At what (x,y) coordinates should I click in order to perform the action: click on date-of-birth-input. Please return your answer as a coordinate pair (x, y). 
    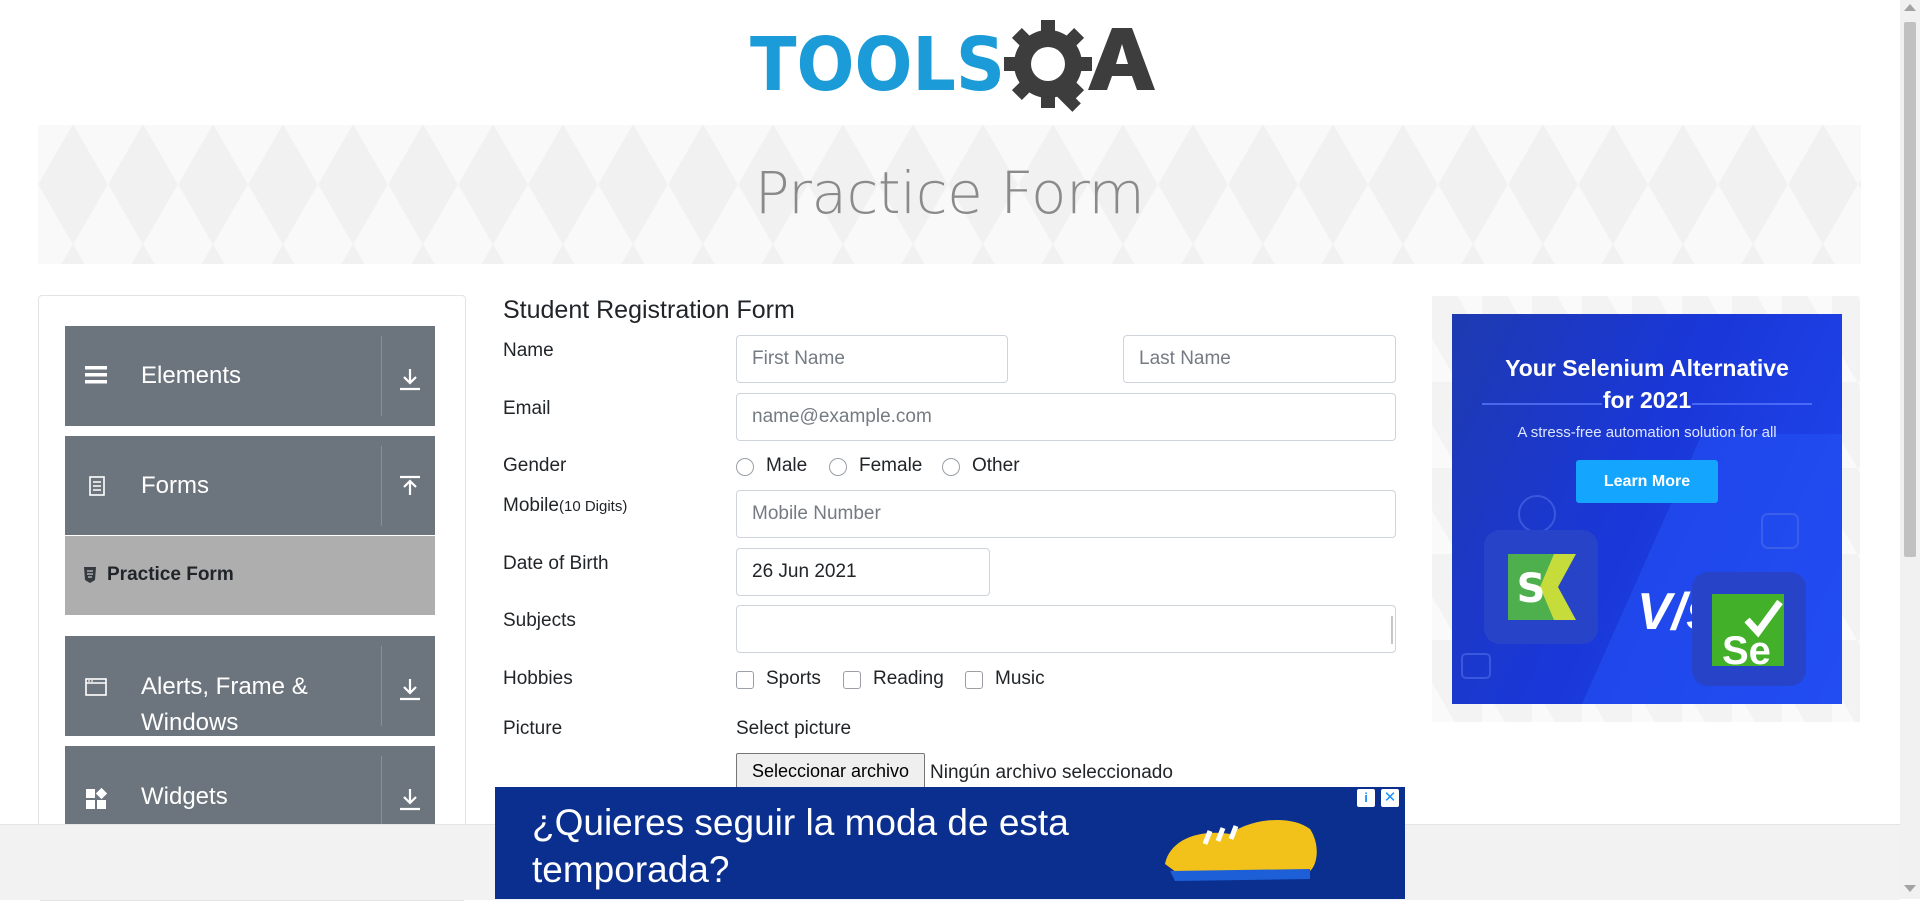
    Looking at the image, I should click on (863, 572).